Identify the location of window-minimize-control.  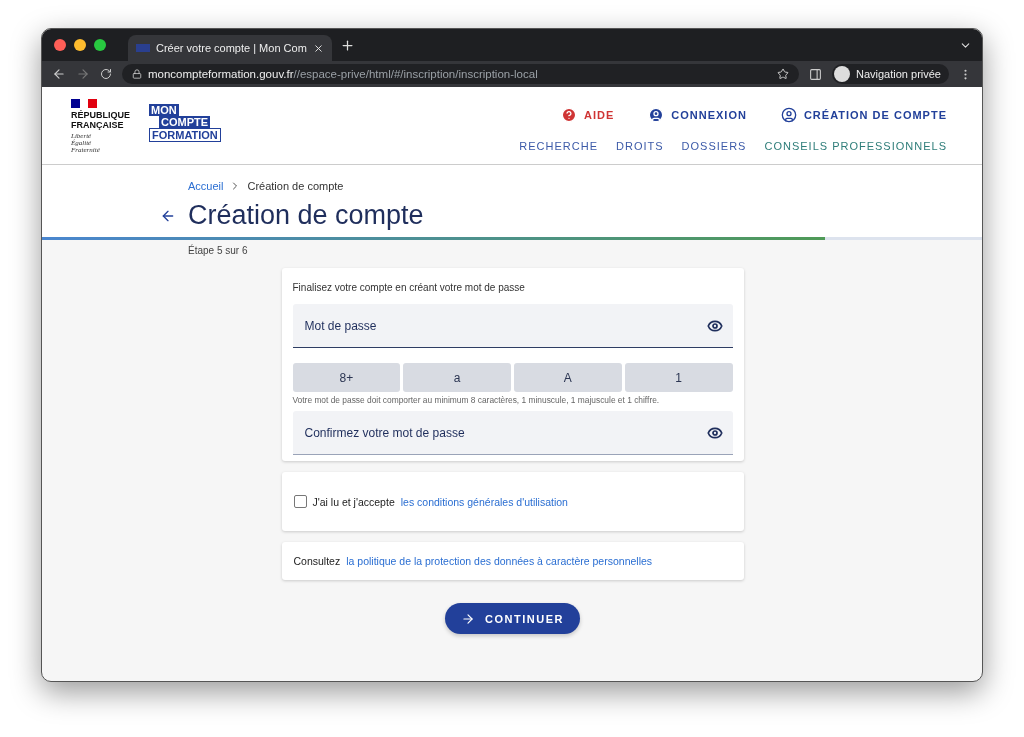
(80, 45).